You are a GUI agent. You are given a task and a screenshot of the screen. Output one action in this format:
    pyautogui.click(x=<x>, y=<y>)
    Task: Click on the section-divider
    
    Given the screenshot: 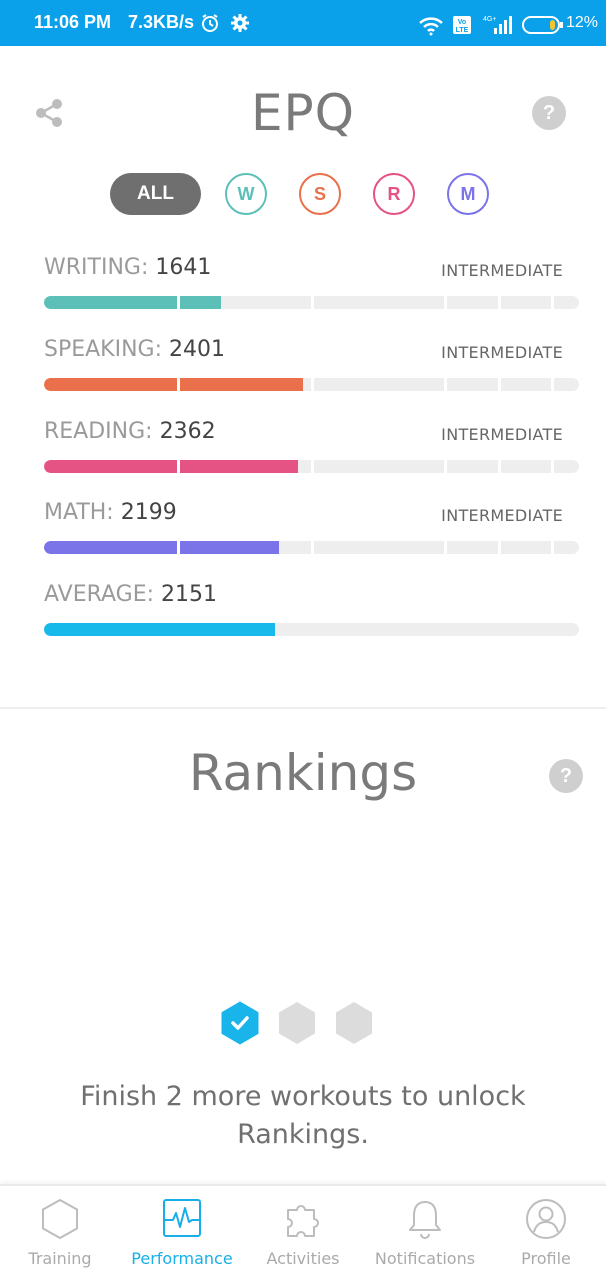 What is the action you would take?
    pyautogui.click(x=303, y=708)
    